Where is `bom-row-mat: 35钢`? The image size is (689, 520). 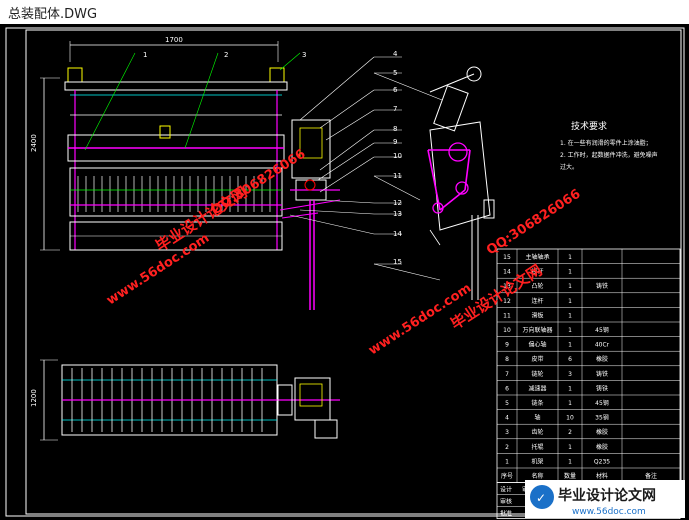 bom-row-mat: 35钢 is located at coordinates (602, 418).